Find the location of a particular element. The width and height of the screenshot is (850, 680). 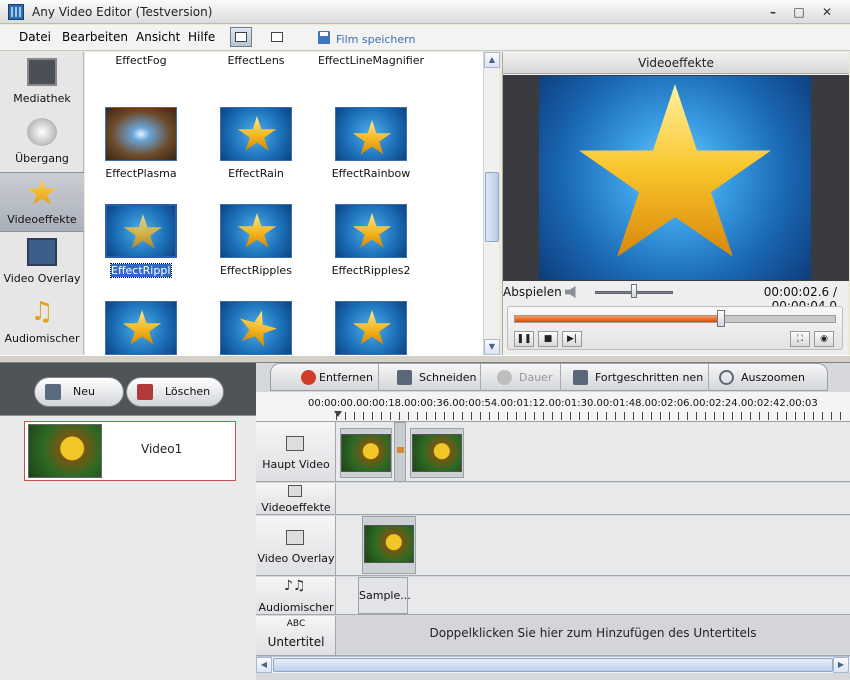

video-effects-track is located at coordinates (593, 499).